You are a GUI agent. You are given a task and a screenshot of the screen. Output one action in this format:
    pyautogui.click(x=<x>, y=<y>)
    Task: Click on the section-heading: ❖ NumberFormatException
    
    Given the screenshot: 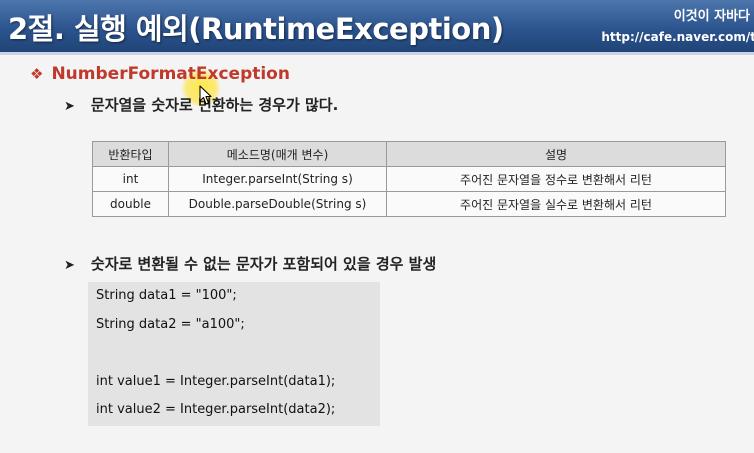 What is the action you would take?
    pyautogui.click(x=160, y=74)
    